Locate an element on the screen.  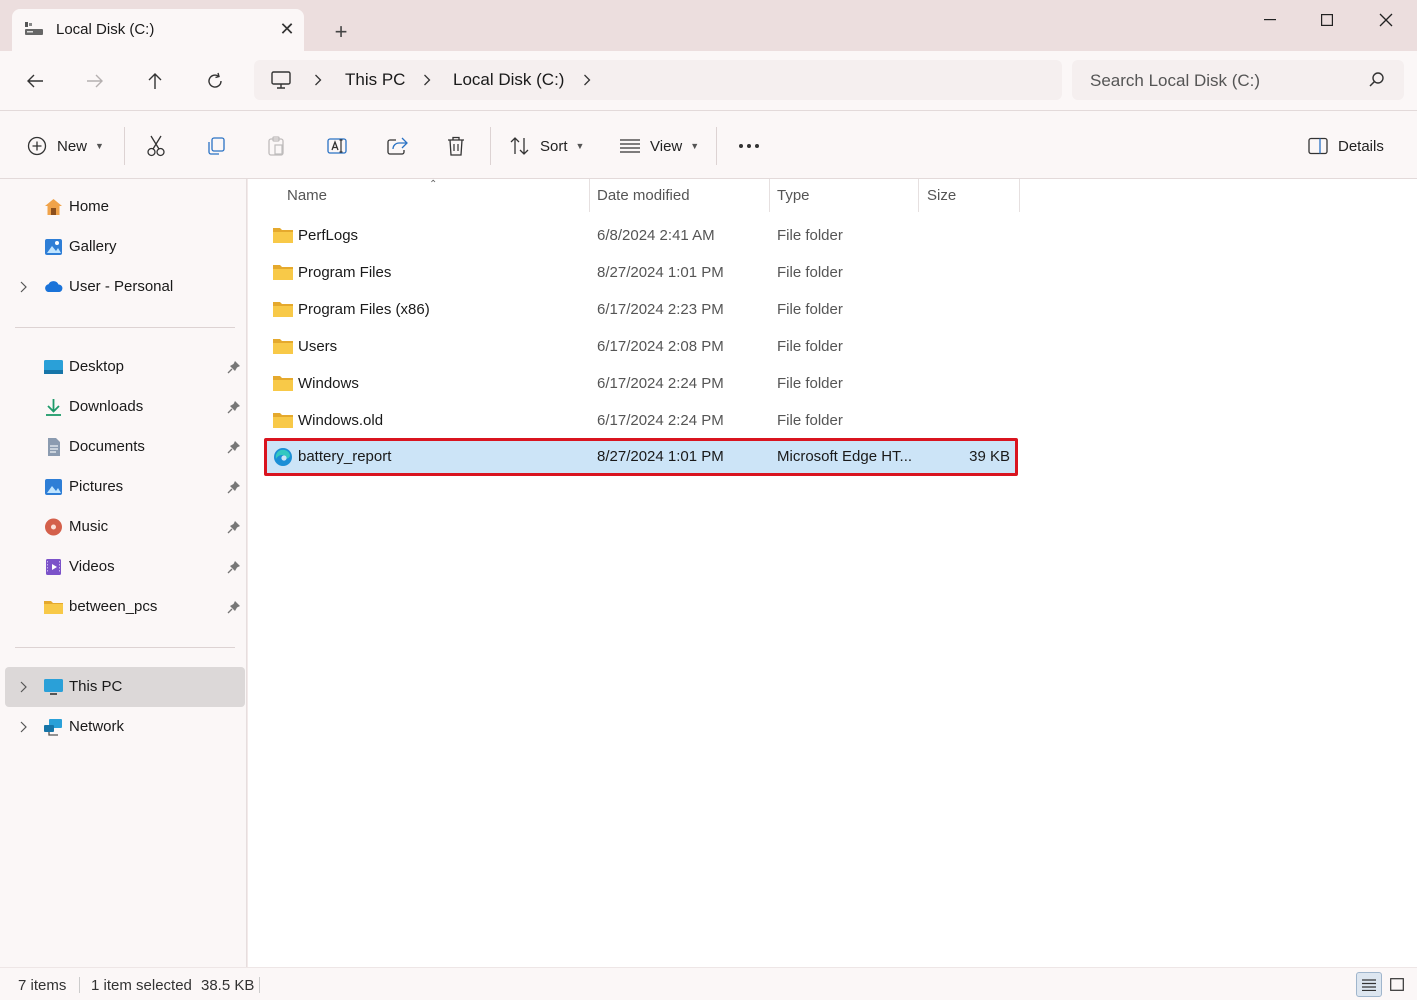
new-button: New ▼ is located at coordinates (65, 146).